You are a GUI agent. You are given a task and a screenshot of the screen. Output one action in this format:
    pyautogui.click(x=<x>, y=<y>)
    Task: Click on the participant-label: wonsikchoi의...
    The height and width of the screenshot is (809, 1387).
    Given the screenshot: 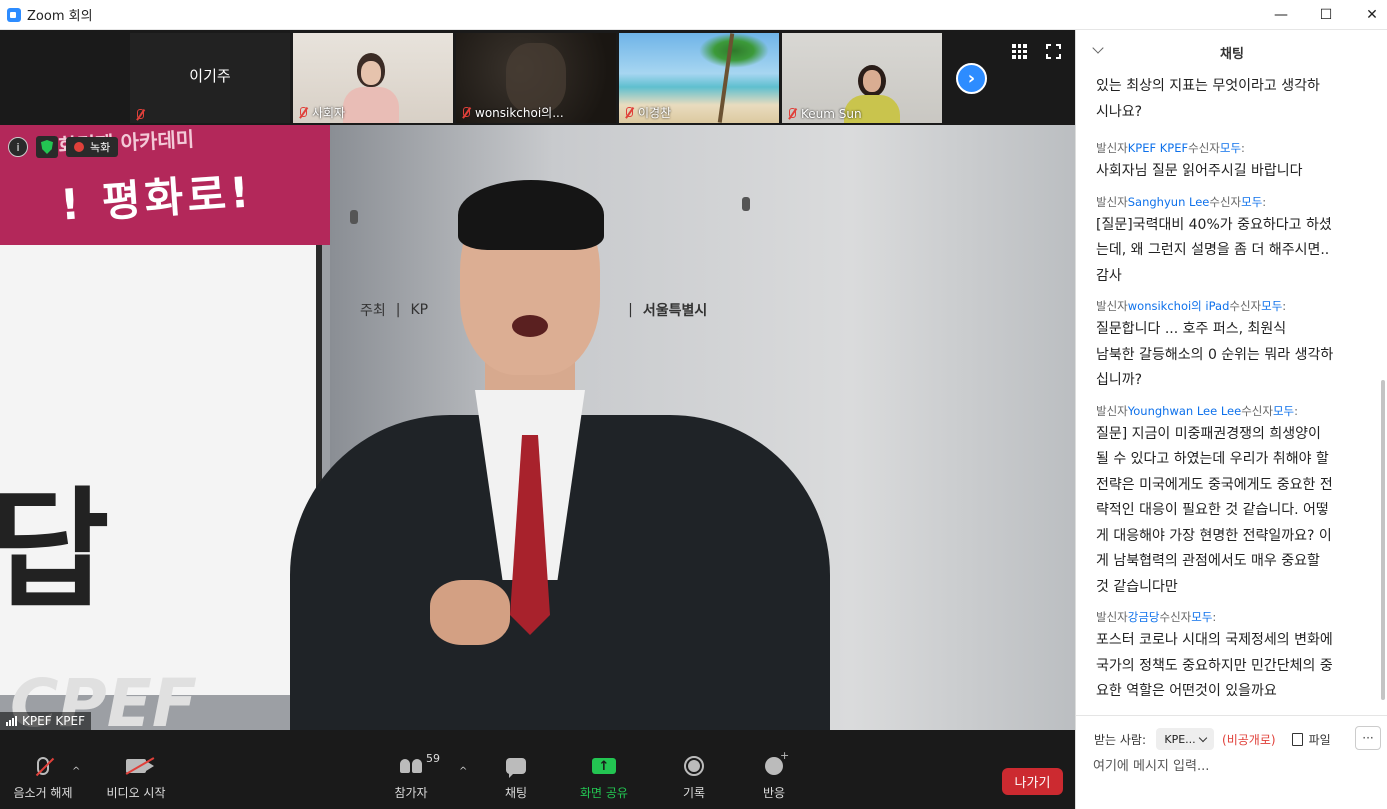 What is the action you would take?
    pyautogui.click(x=519, y=113)
    